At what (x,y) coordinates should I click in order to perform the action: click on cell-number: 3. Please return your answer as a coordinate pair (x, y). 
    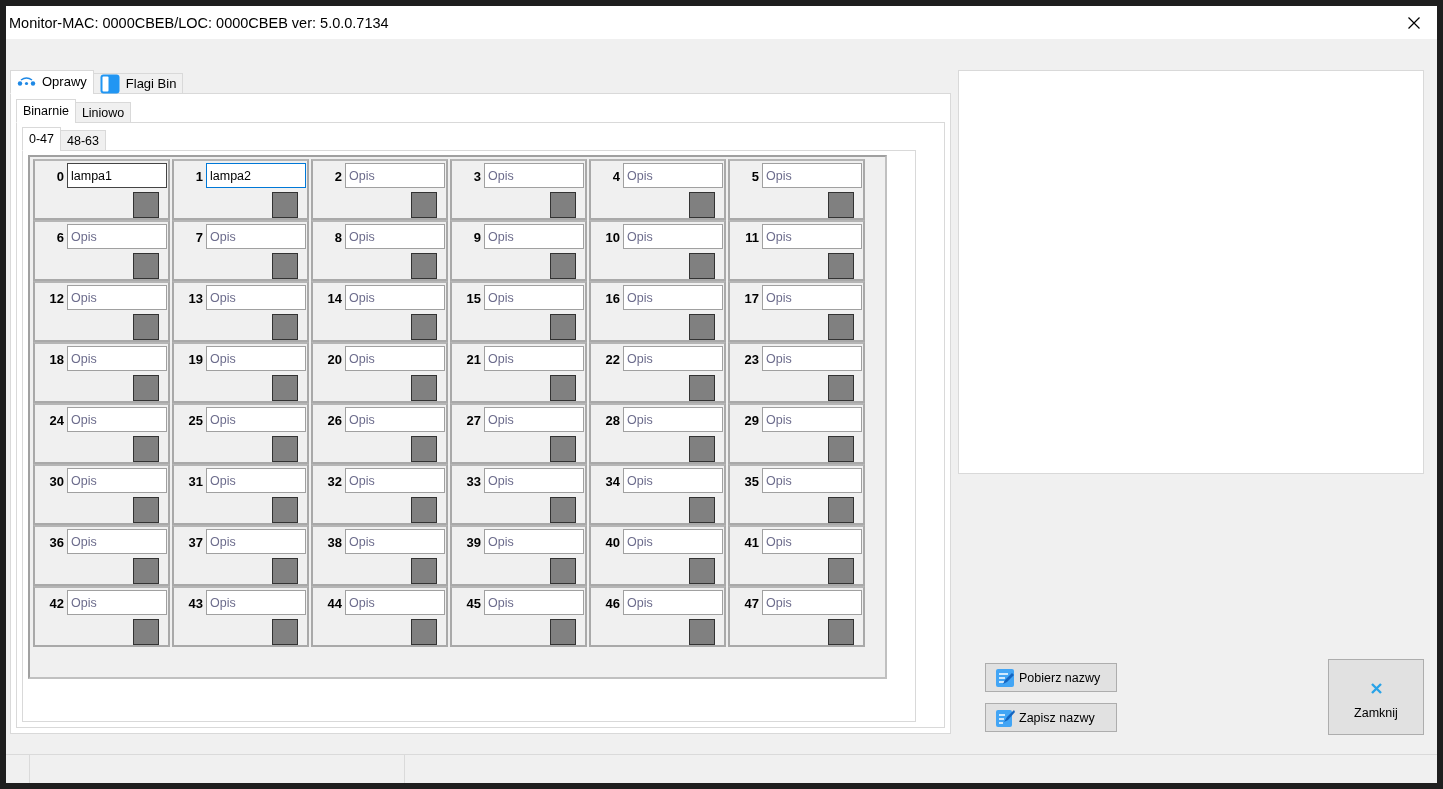
    Looking at the image, I should click on (477, 176).